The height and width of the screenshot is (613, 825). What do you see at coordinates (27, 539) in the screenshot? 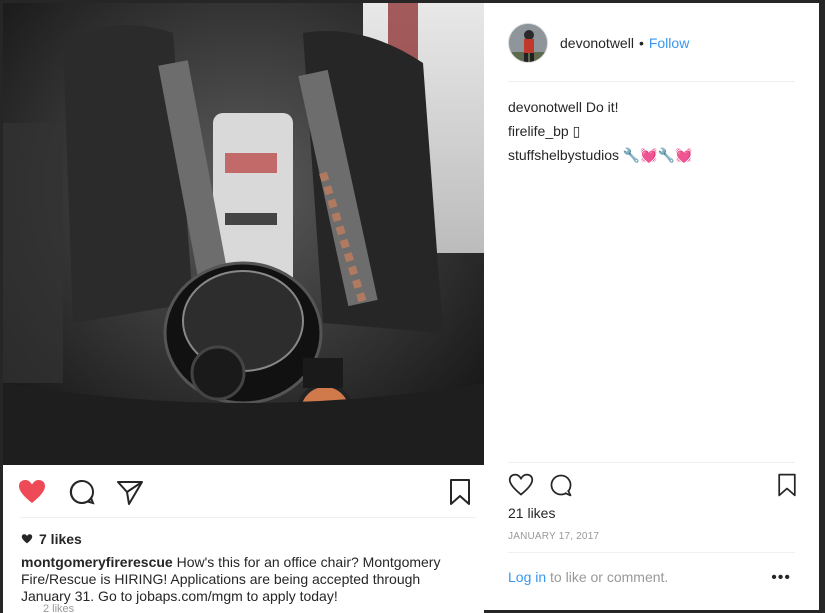
I see `small-heart-icon` at bounding box center [27, 539].